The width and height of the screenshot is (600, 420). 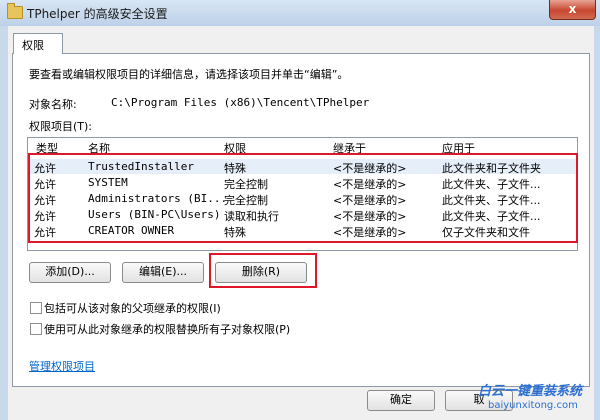 I want to click on inherit-checkbox, so click(x=36, y=308).